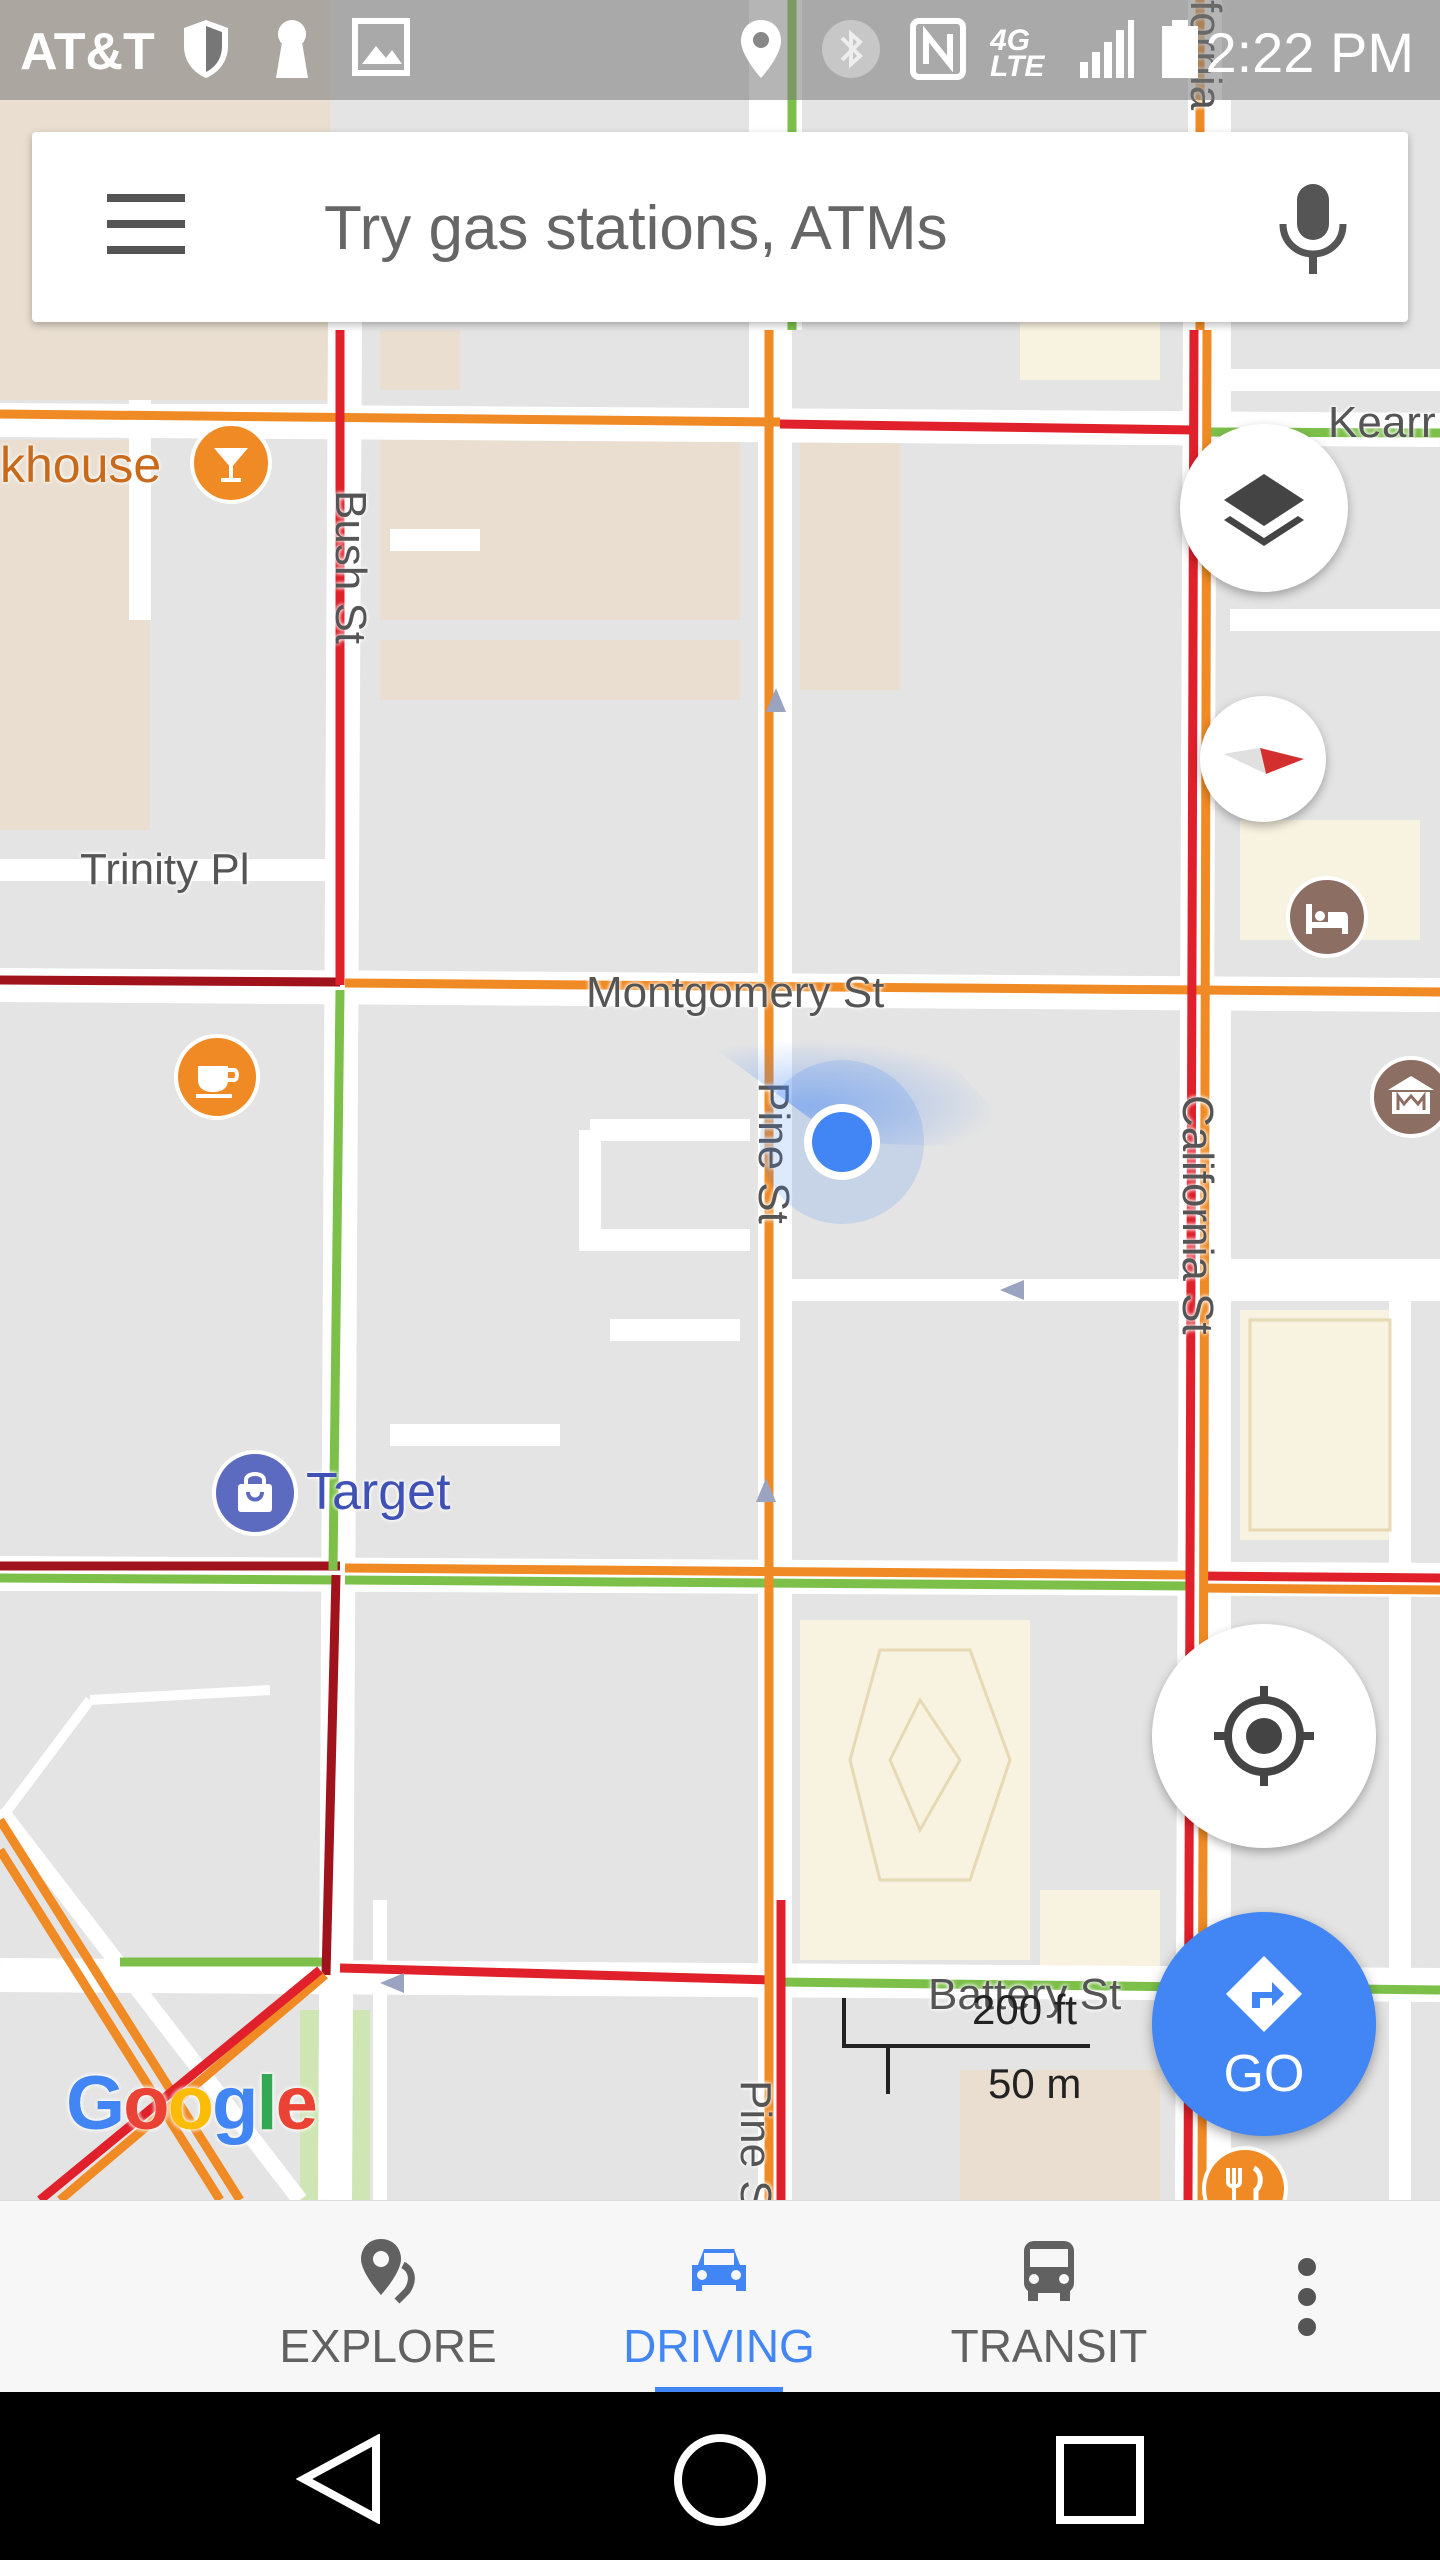 This screenshot has width=1440, height=2560. What do you see at coordinates (719, 2346) in the screenshot?
I see `tab-driving-label: DRIVING` at bounding box center [719, 2346].